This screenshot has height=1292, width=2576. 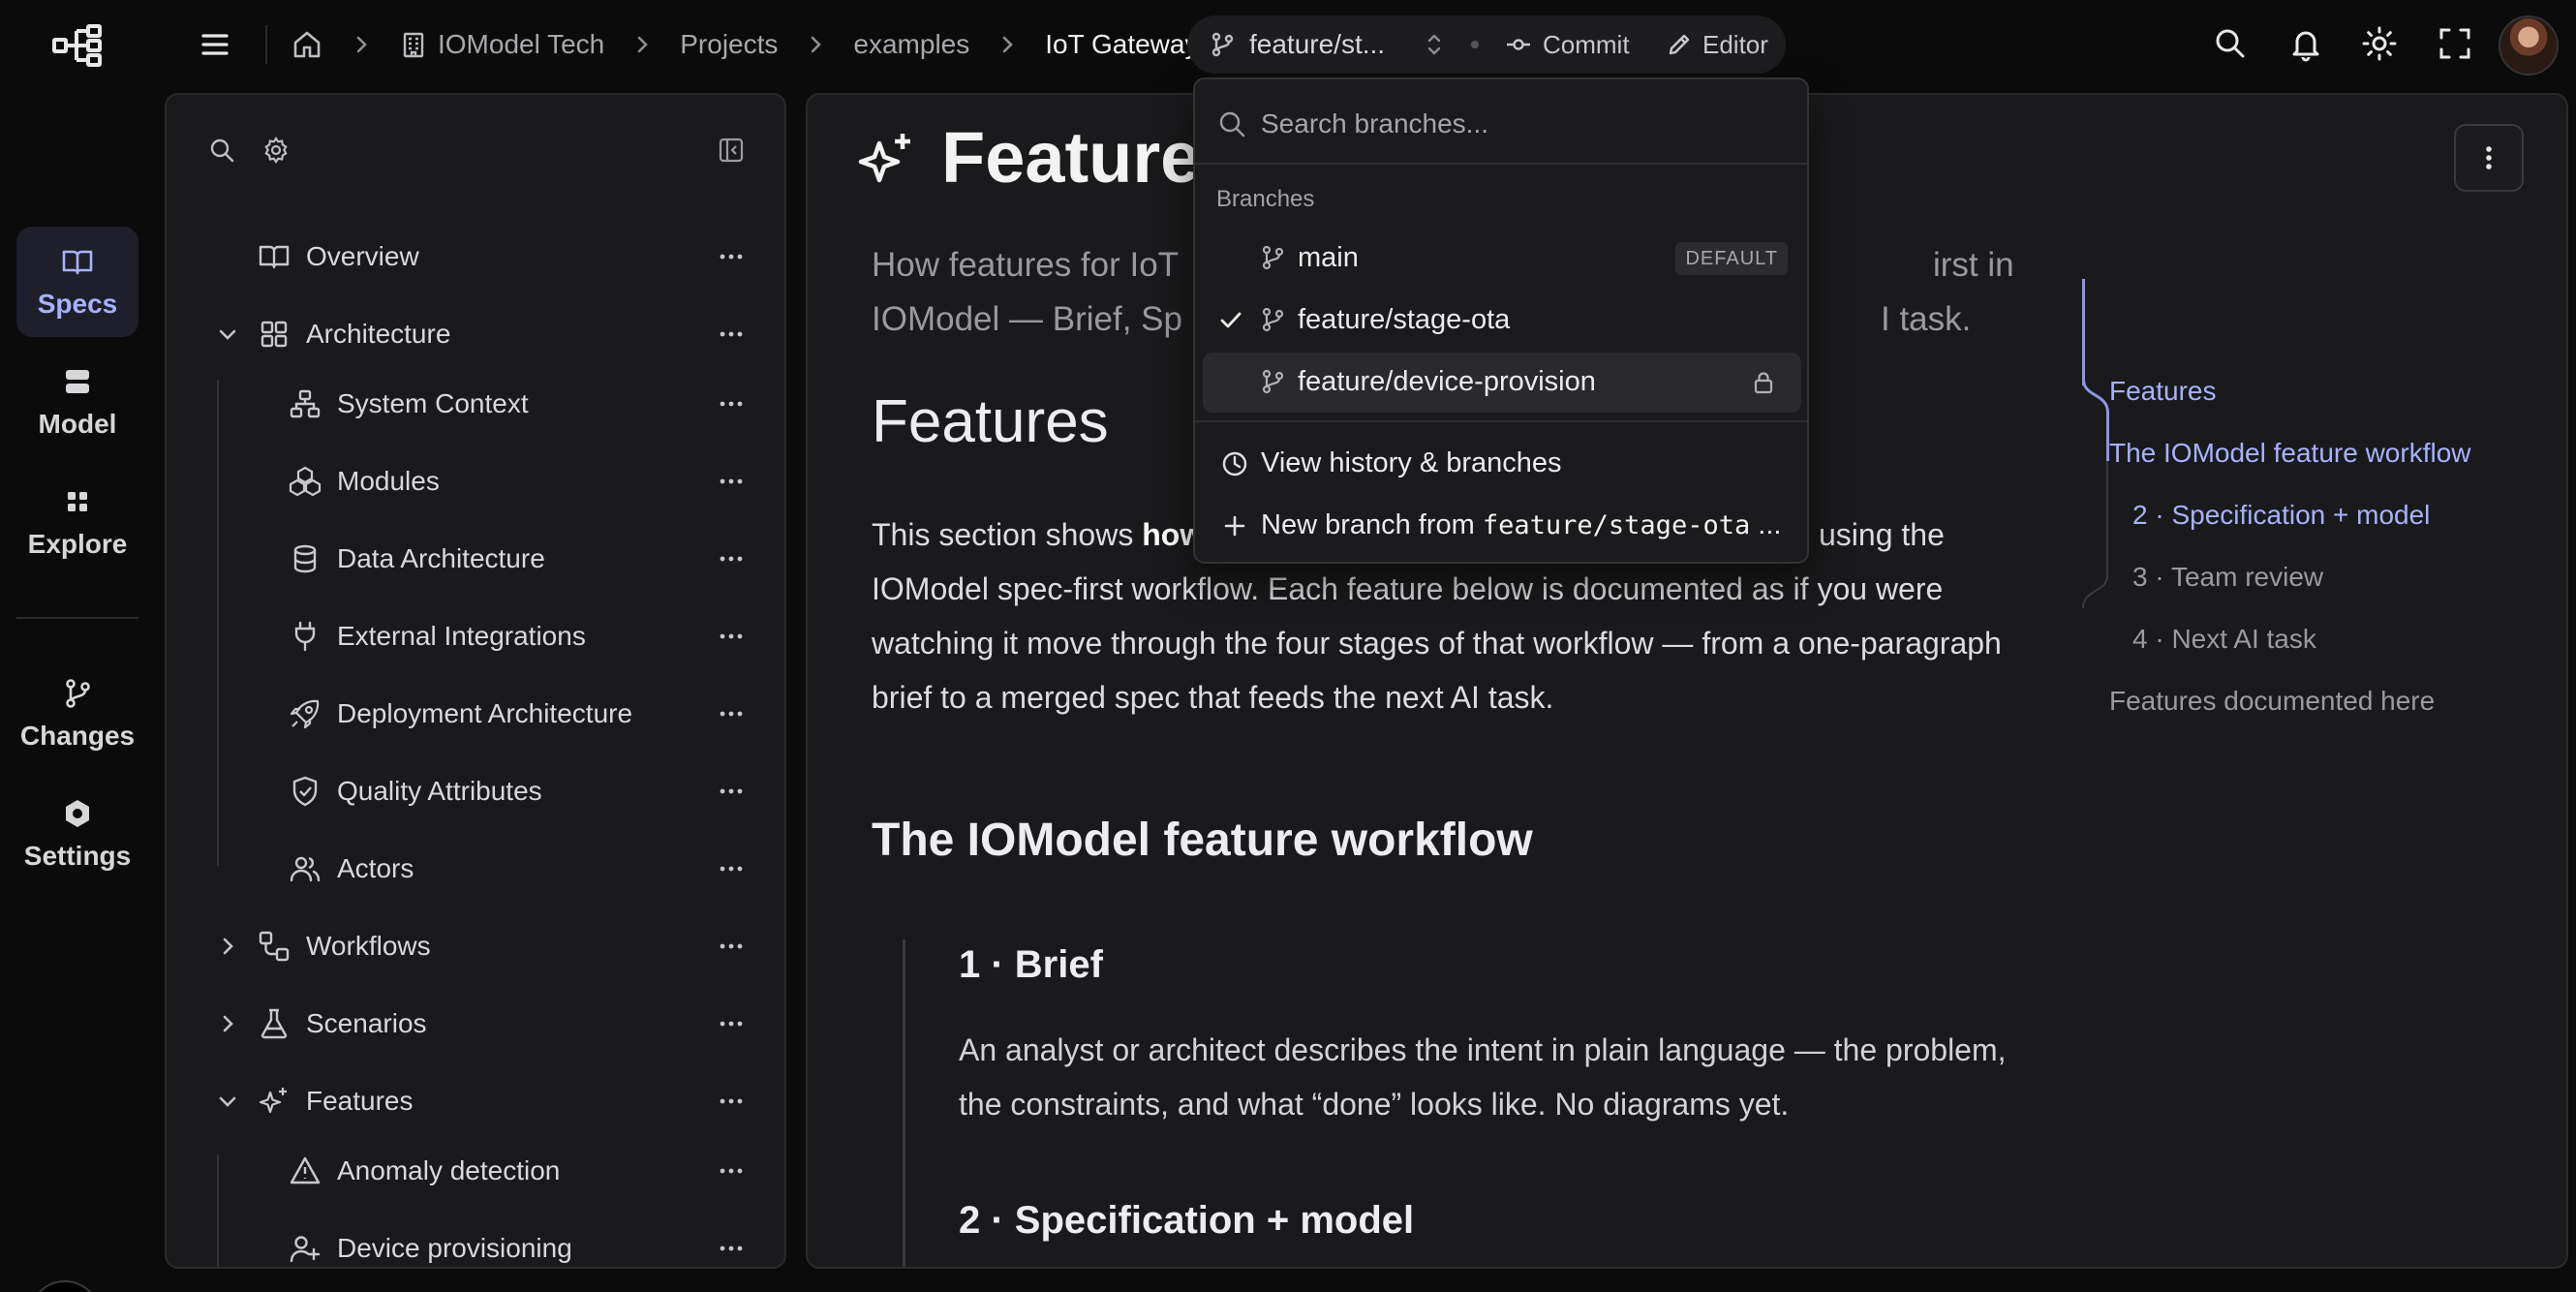 I want to click on tree-item-features: Features, so click(x=475, y=1101).